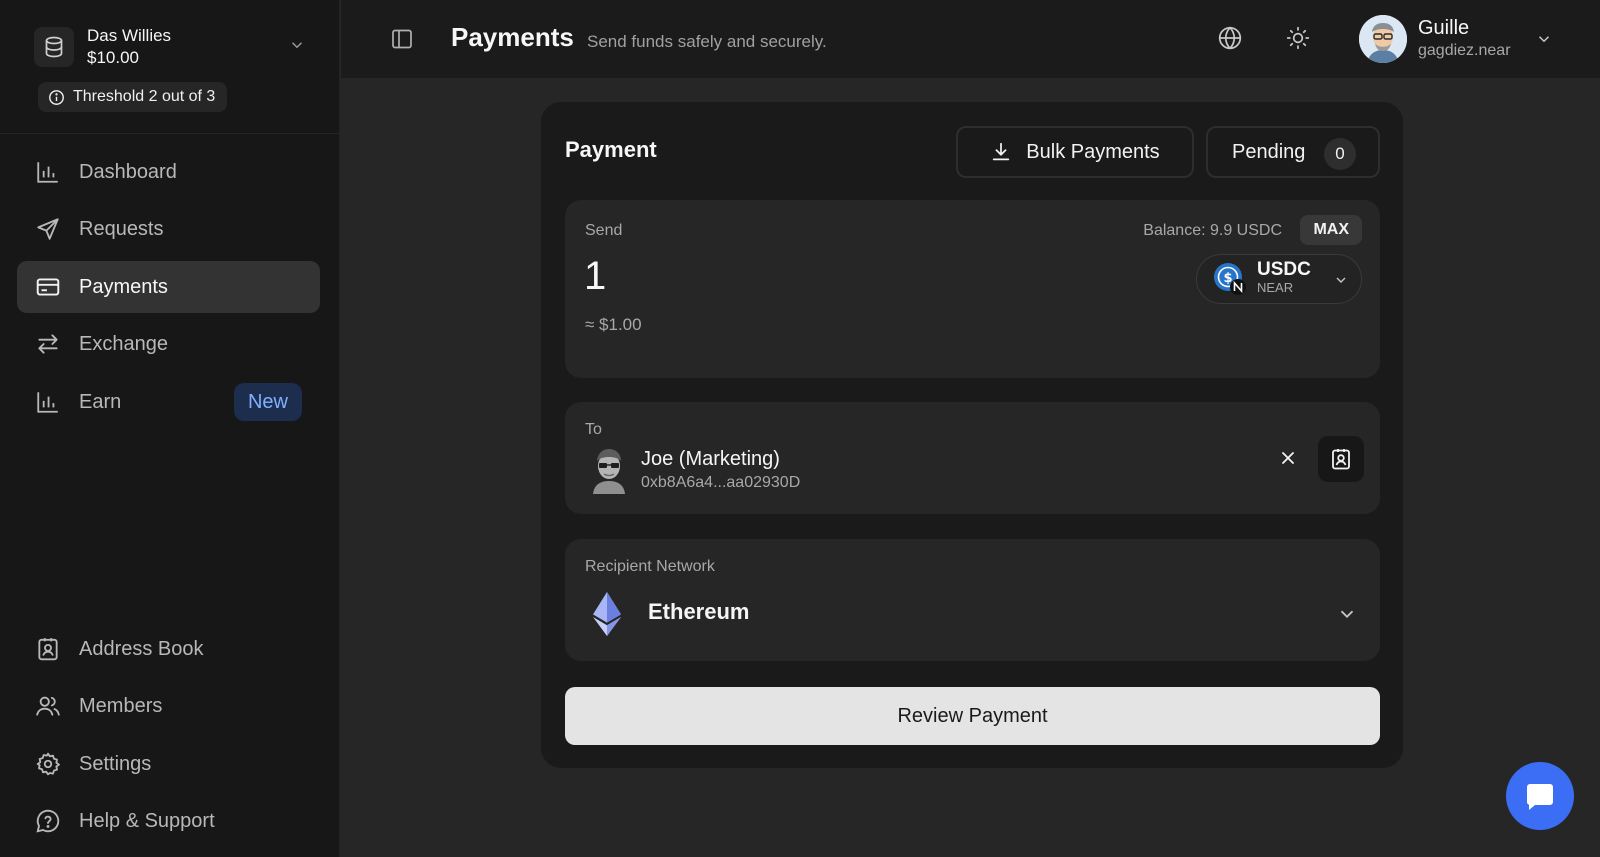 This screenshot has width=1600, height=857. What do you see at coordinates (1093, 151) in the screenshot?
I see `bulk-payments-label: Bulk Payments` at bounding box center [1093, 151].